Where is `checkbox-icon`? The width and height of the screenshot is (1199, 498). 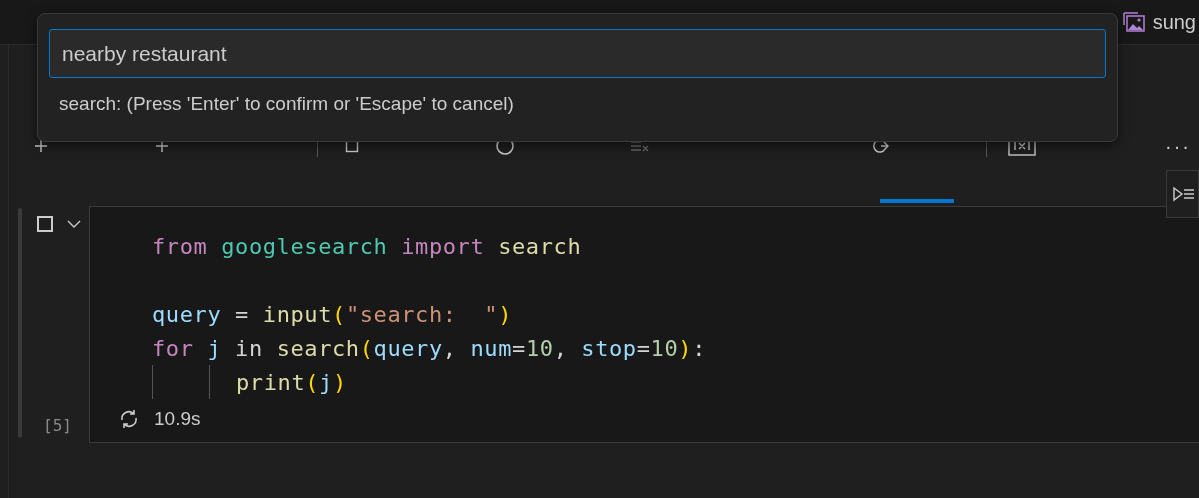
checkbox-icon is located at coordinates (45, 224).